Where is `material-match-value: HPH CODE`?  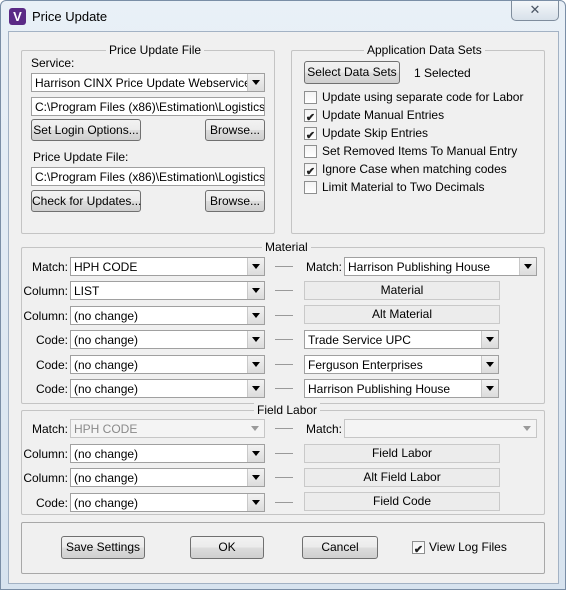
material-match-value: HPH CODE is located at coordinates (106, 267).